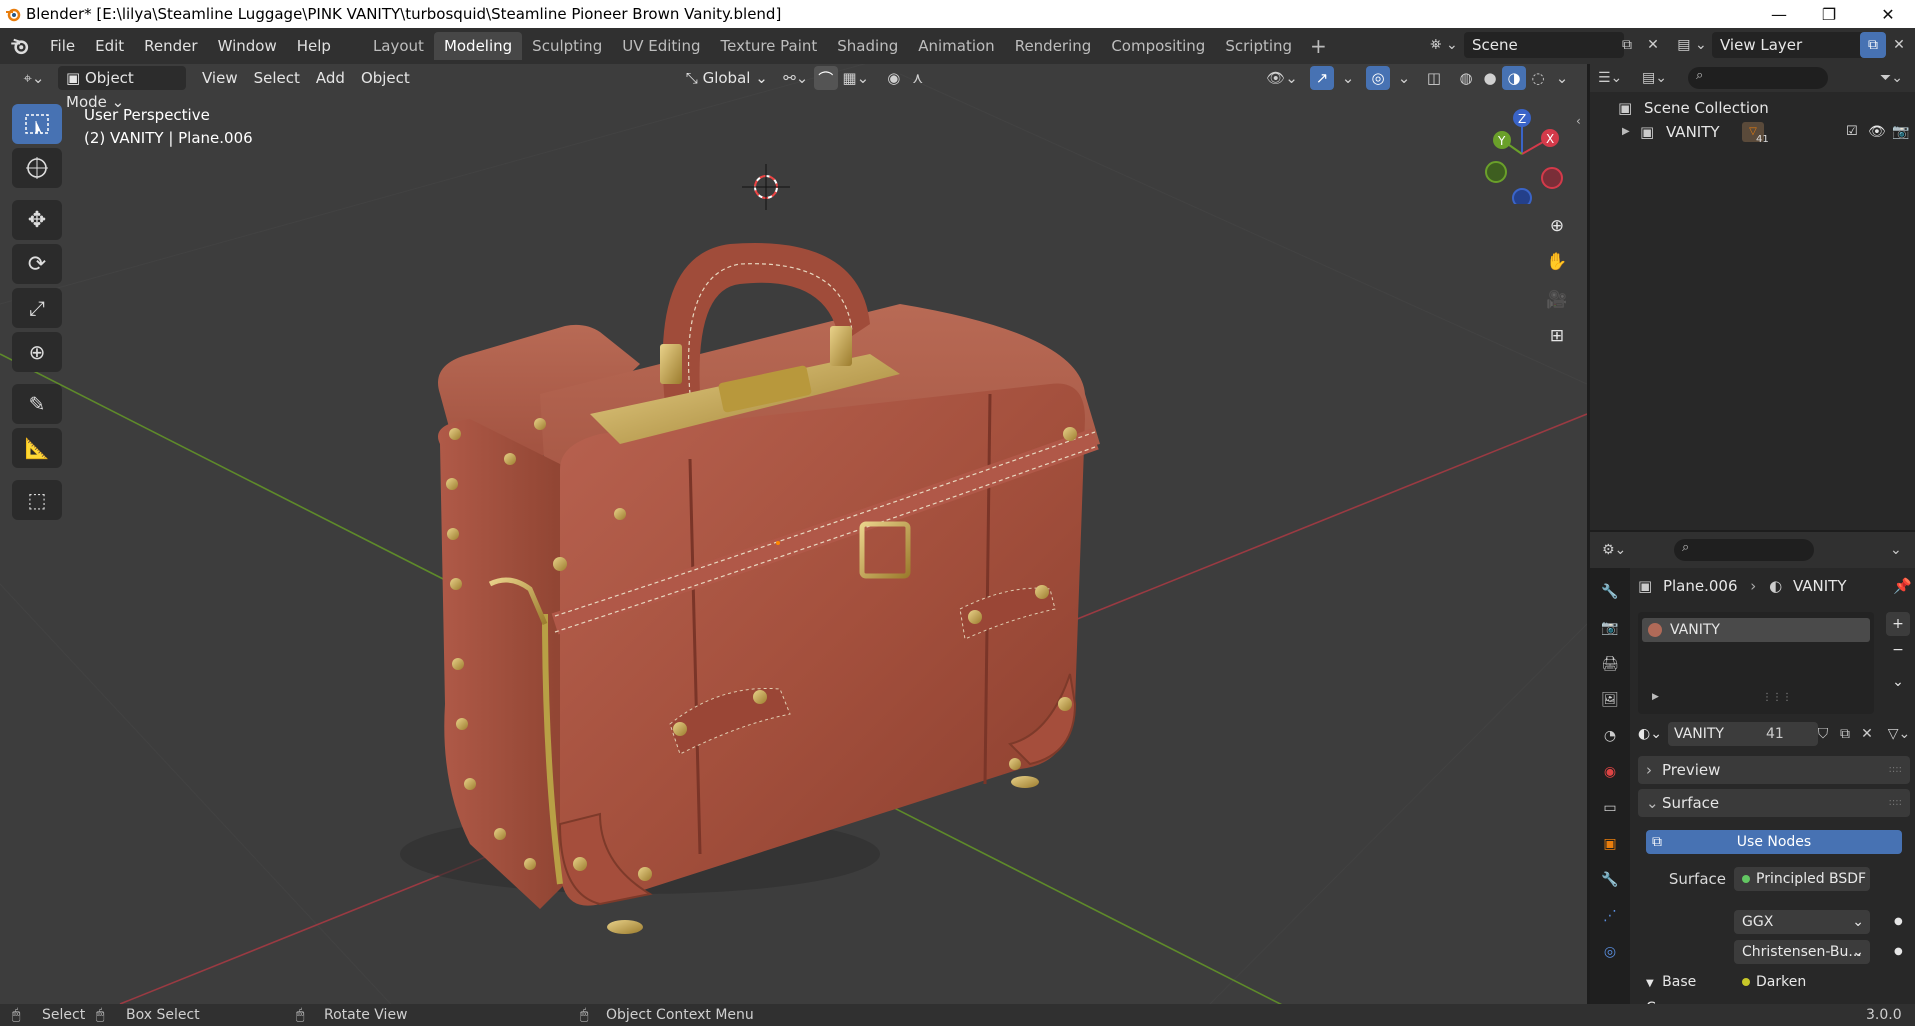 Image resolution: width=1915 pixels, height=1026 pixels. What do you see at coordinates (37, 448) in the screenshot?
I see `measure-tool: 📐` at bounding box center [37, 448].